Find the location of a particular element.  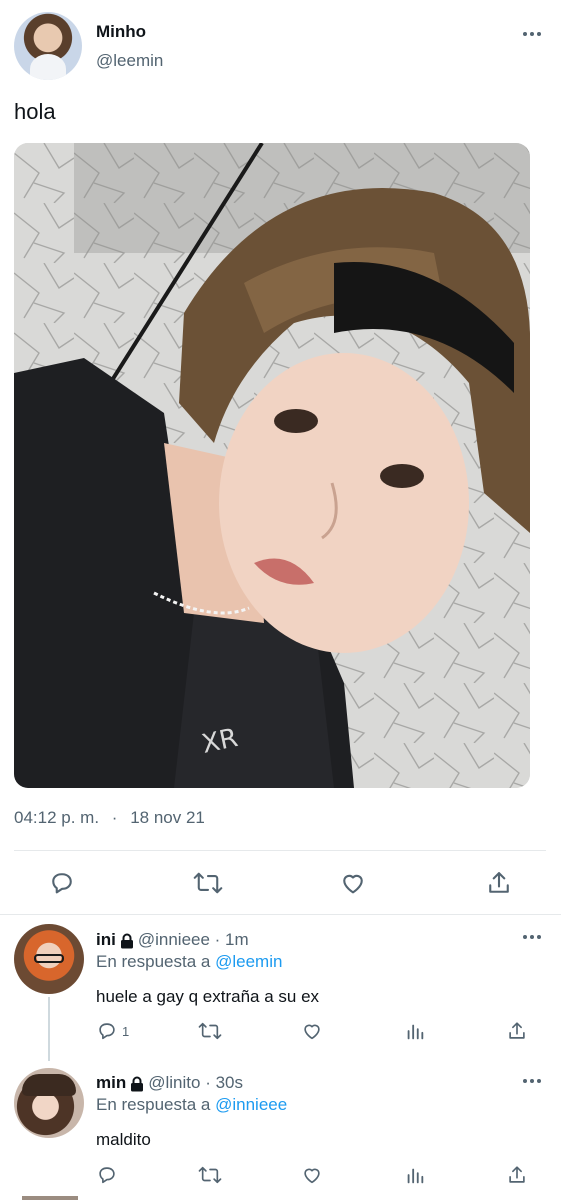

reply-handle: @innieee is located at coordinates (174, 939).